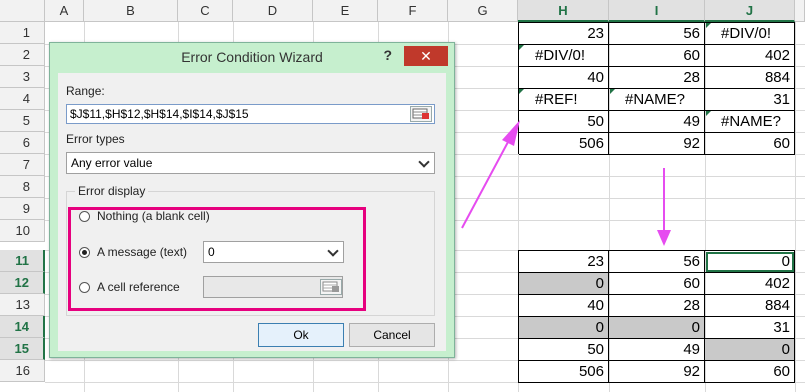 The image size is (805, 392). What do you see at coordinates (387, 55) in the screenshot?
I see `help-icon: ?` at bounding box center [387, 55].